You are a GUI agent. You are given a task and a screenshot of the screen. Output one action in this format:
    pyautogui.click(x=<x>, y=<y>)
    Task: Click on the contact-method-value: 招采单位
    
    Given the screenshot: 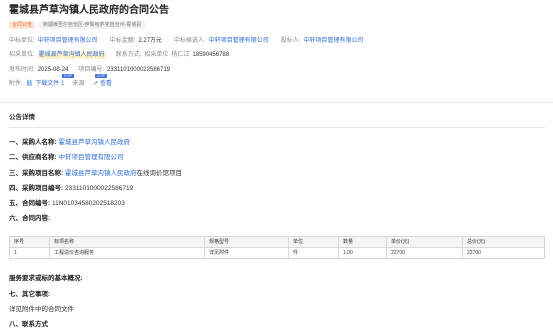 What is the action you would take?
    pyautogui.click(x=156, y=55)
    